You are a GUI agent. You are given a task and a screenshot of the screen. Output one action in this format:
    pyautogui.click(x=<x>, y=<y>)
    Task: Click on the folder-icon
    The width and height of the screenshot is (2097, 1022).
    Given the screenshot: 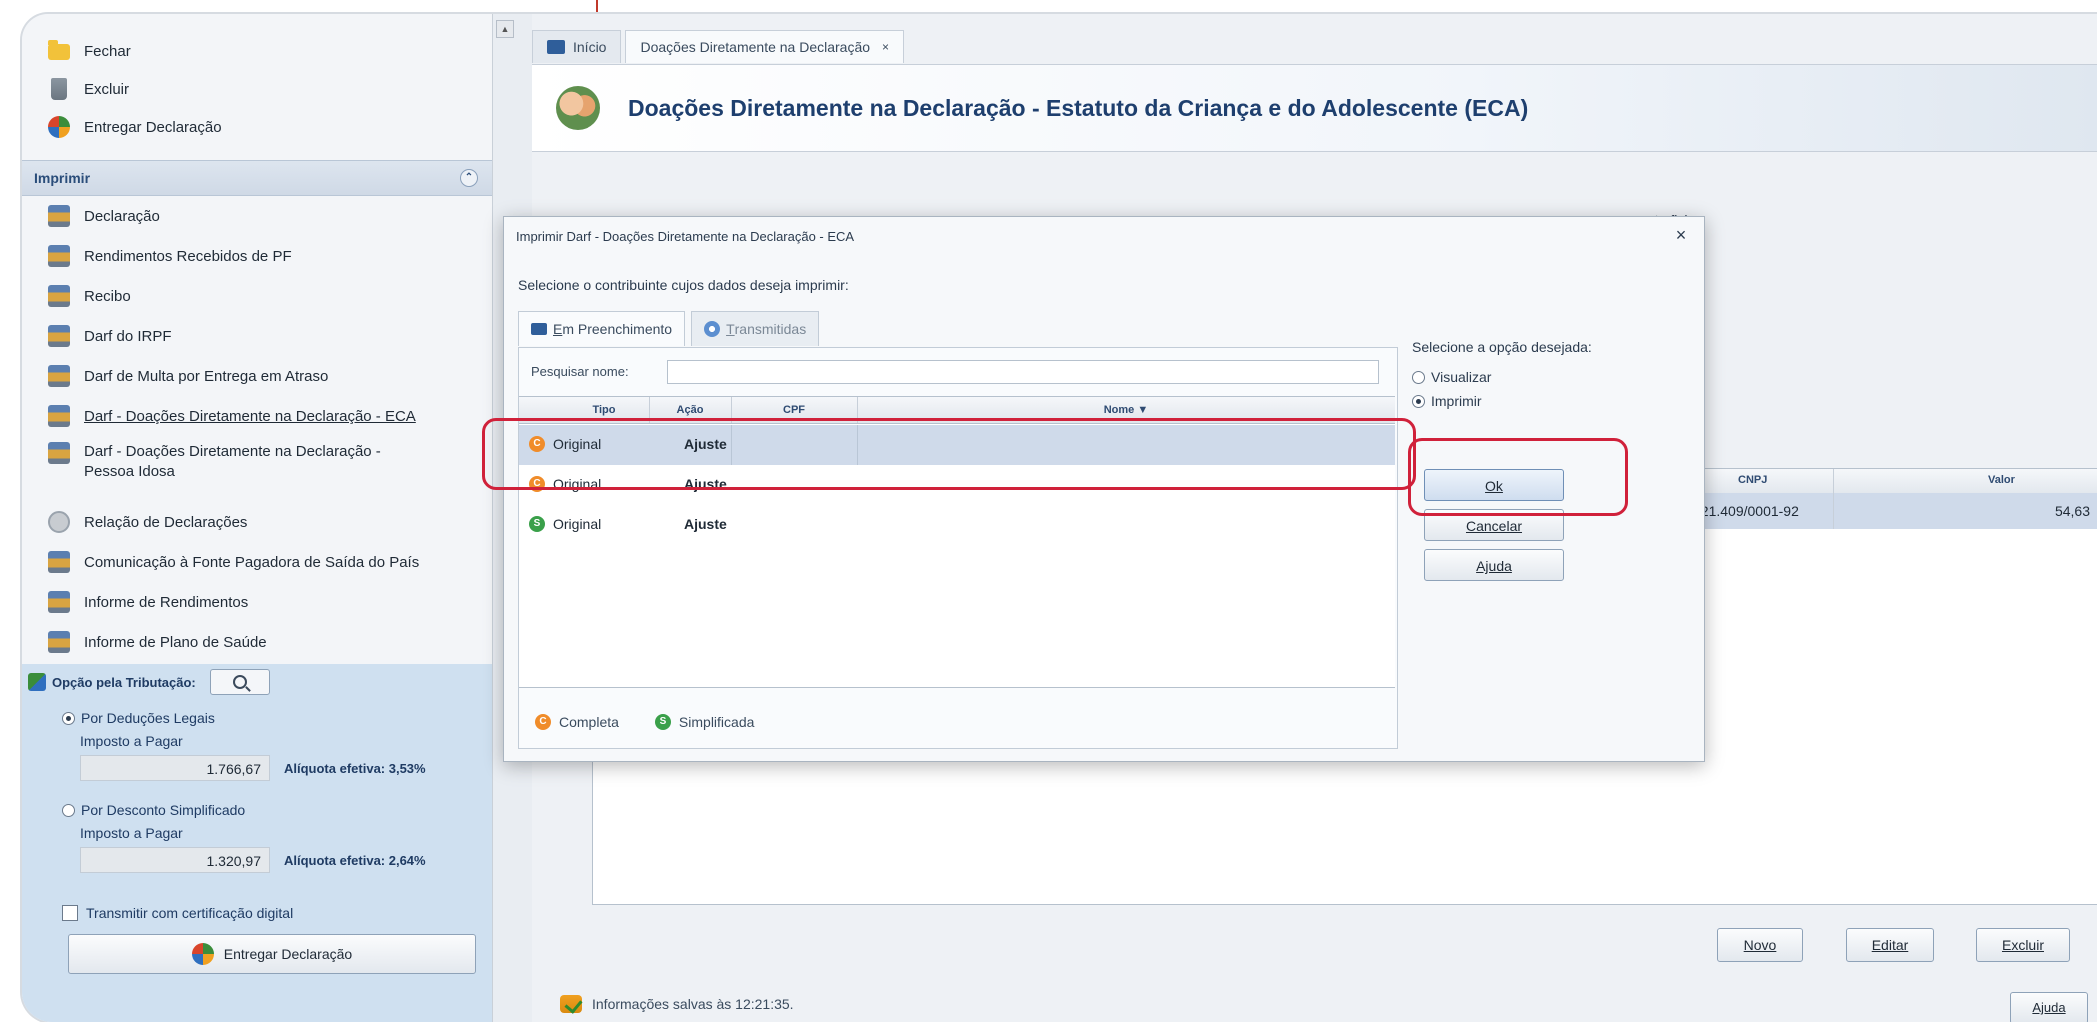 What is the action you would take?
    pyautogui.click(x=59, y=50)
    